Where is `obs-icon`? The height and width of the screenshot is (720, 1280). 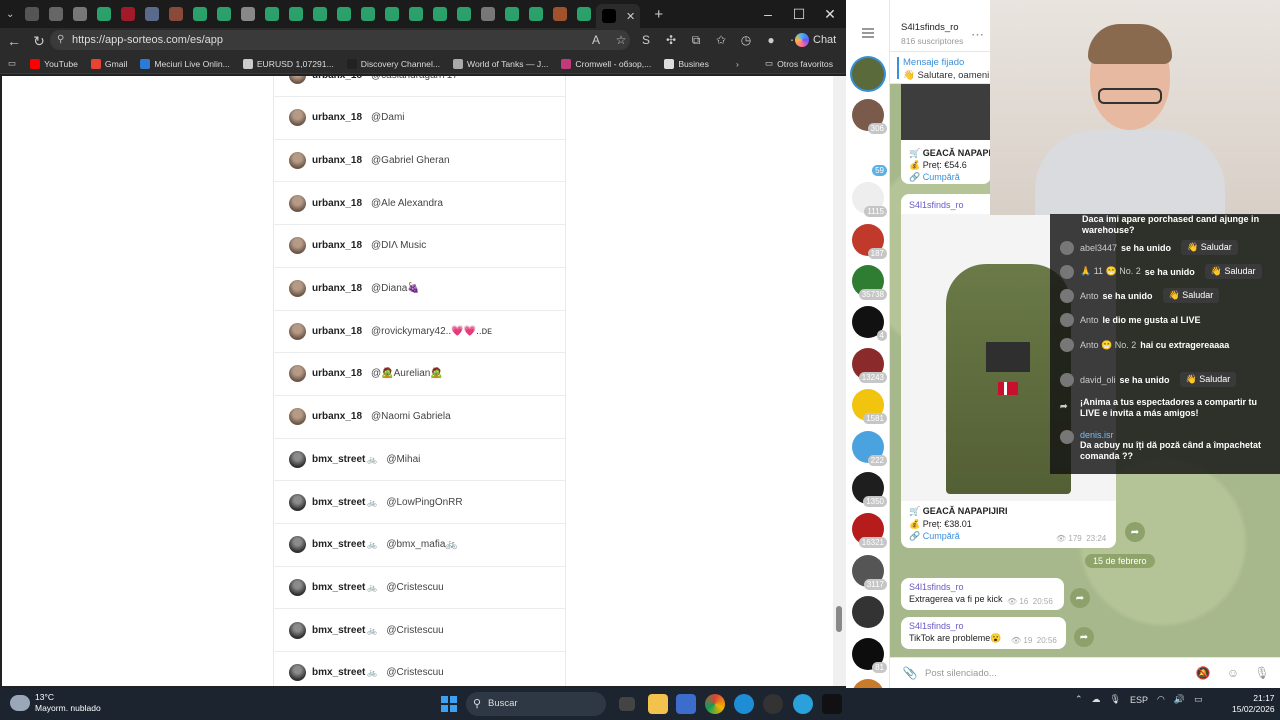 obs-icon is located at coordinates (773, 704).